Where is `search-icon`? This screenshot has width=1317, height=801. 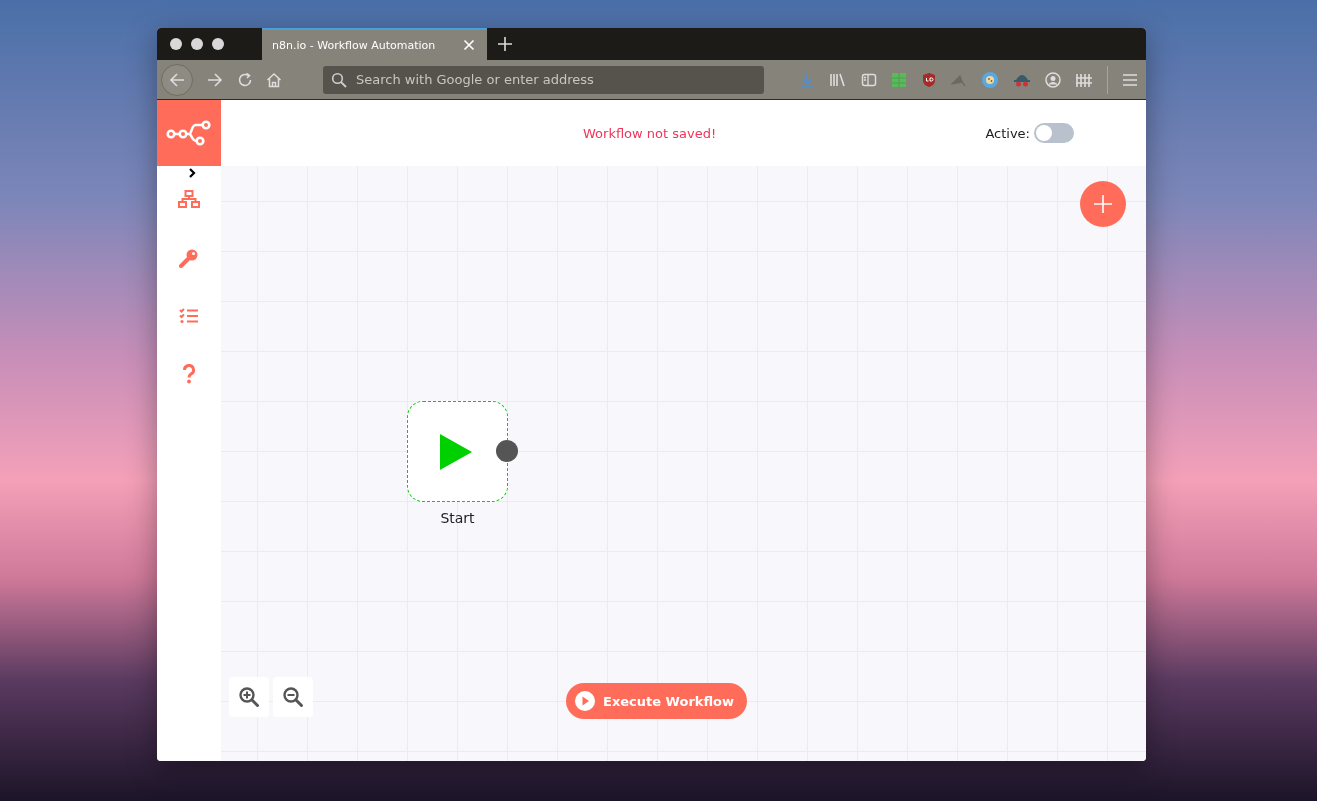
search-icon is located at coordinates (339, 79).